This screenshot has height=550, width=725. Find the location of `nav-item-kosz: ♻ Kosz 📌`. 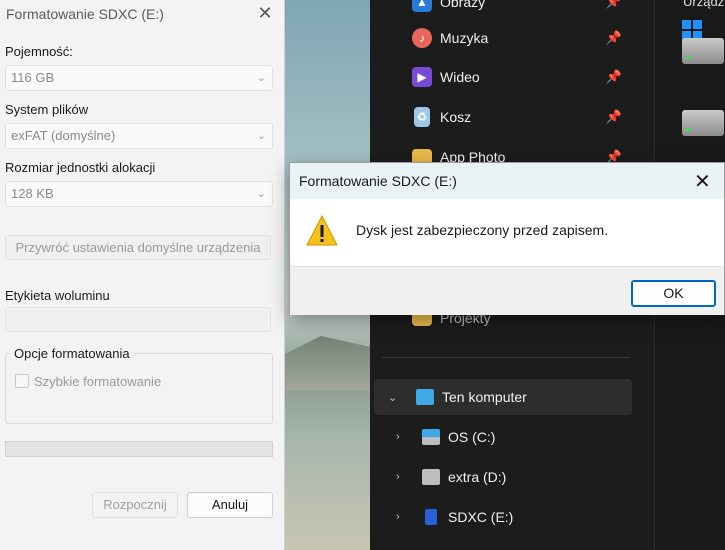

nav-item-kosz: ♻ Kosz 📌 is located at coordinates (501, 117).